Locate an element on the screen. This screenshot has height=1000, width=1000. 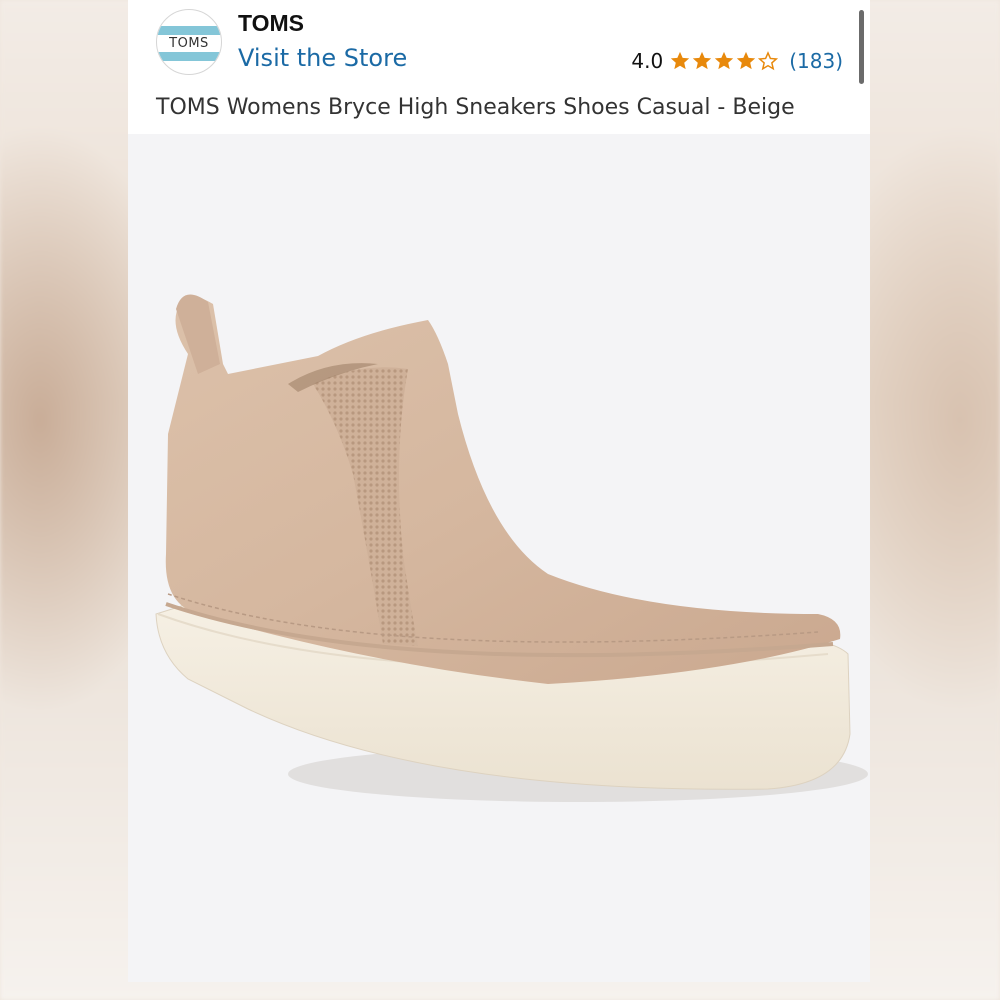
brand-name: TOMS is located at coordinates (271, 23).